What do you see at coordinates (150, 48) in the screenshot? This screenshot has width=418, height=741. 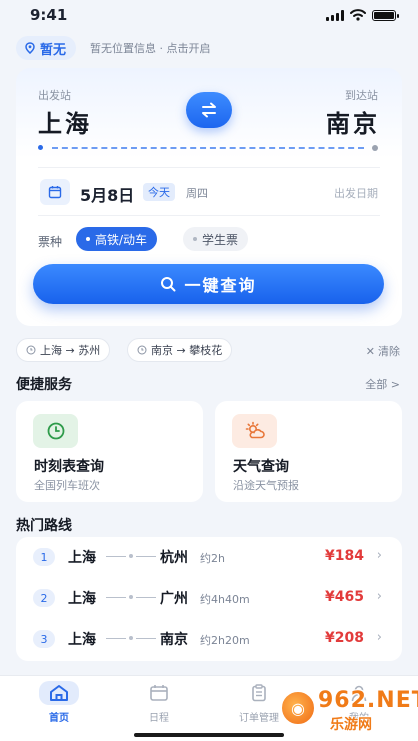 I see `location-hint: 暂无位置信息 · 点击开启` at bounding box center [150, 48].